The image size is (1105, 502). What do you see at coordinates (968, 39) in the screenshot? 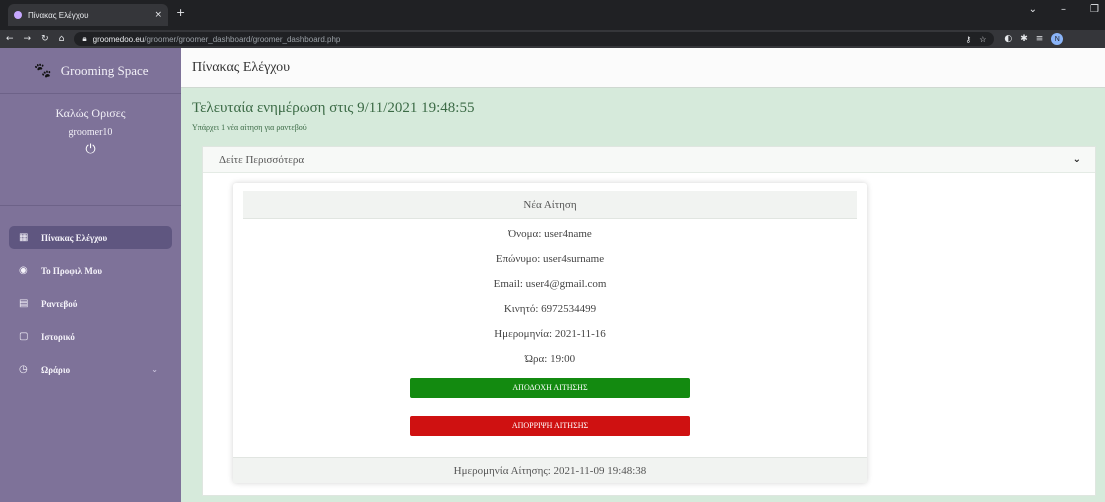
I see `key-icon: ⚷` at bounding box center [968, 39].